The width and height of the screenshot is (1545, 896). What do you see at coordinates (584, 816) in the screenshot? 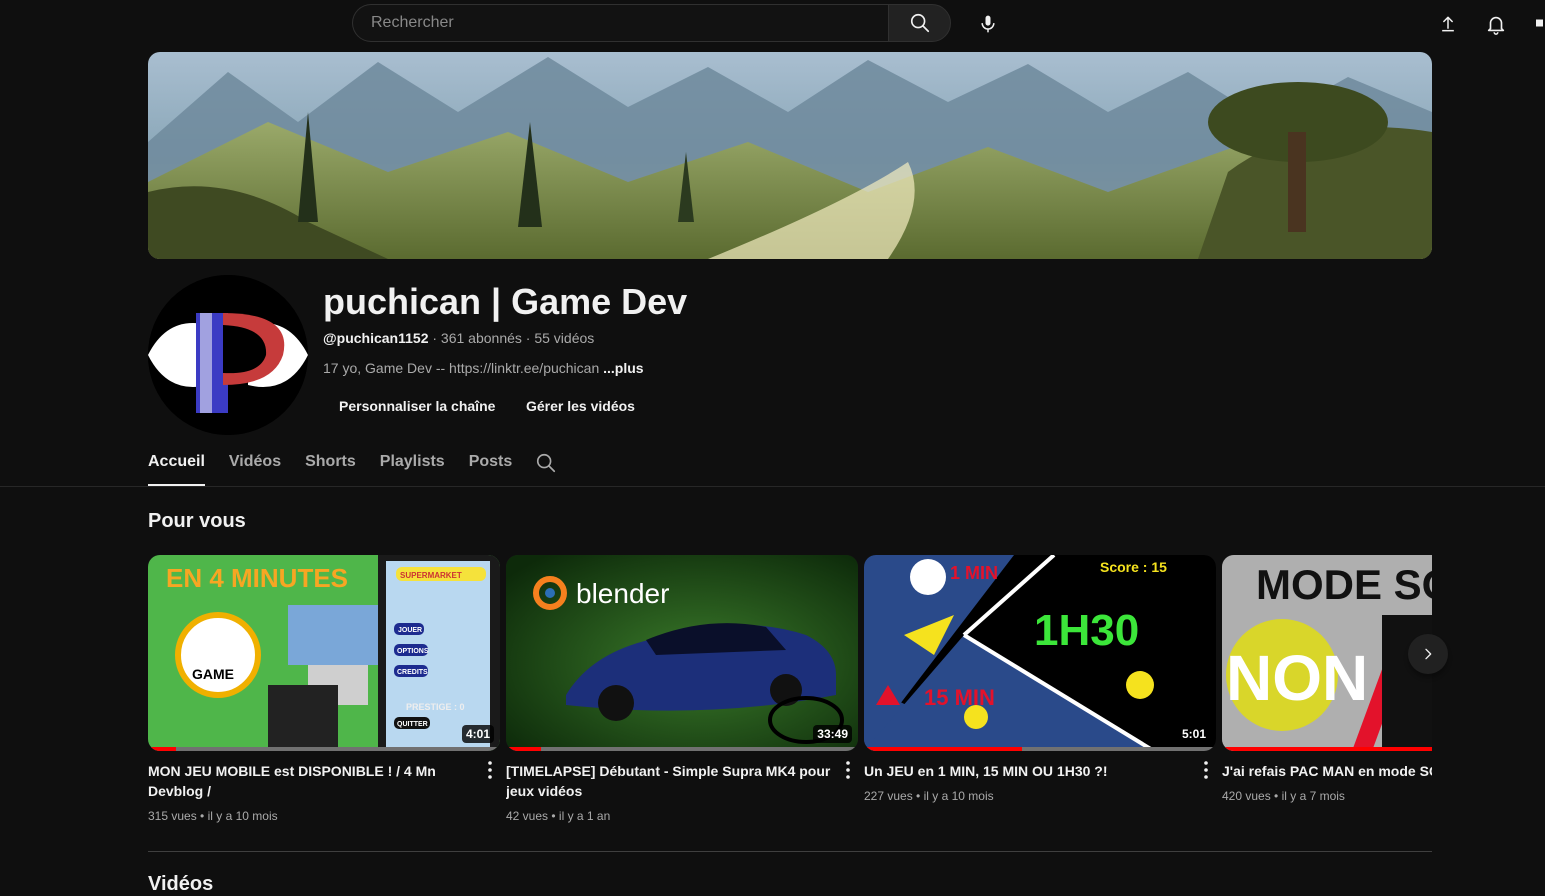
I see `video-age: il y a 1 an` at bounding box center [584, 816].